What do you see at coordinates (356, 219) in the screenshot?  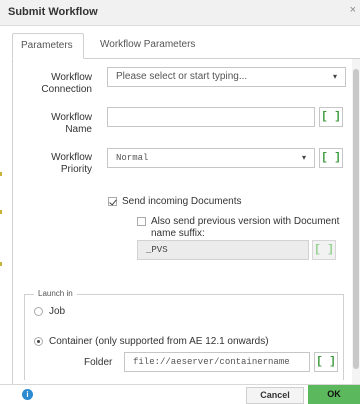 I see `scrollbar-thumb` at bounding box center [356, 219].